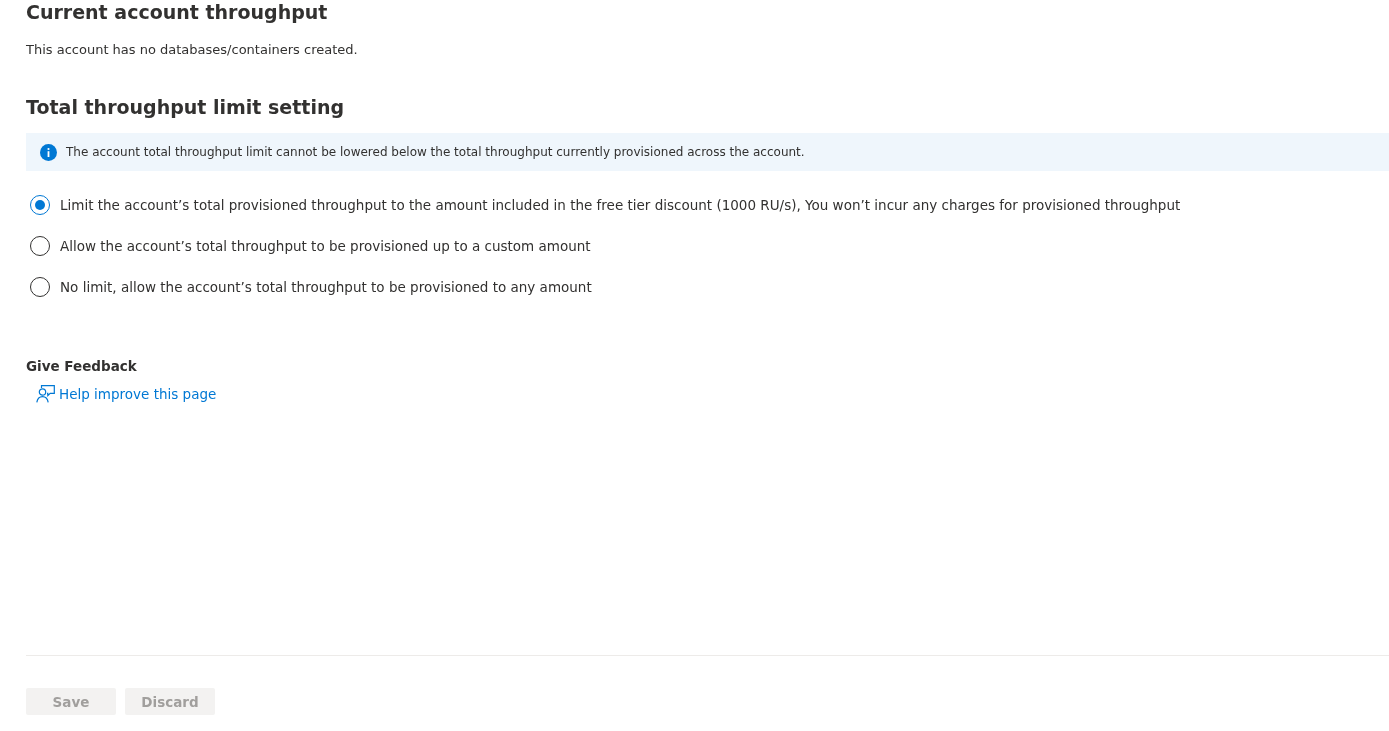  Describe the element at coordinates (620, 204) in the screenshot. I see `radio-label: Limit the account’s total provisioned throughput to the amount included in the free tier discount (1000 RU/s), You won’t incur any charges for provisioned throughput` at that location.